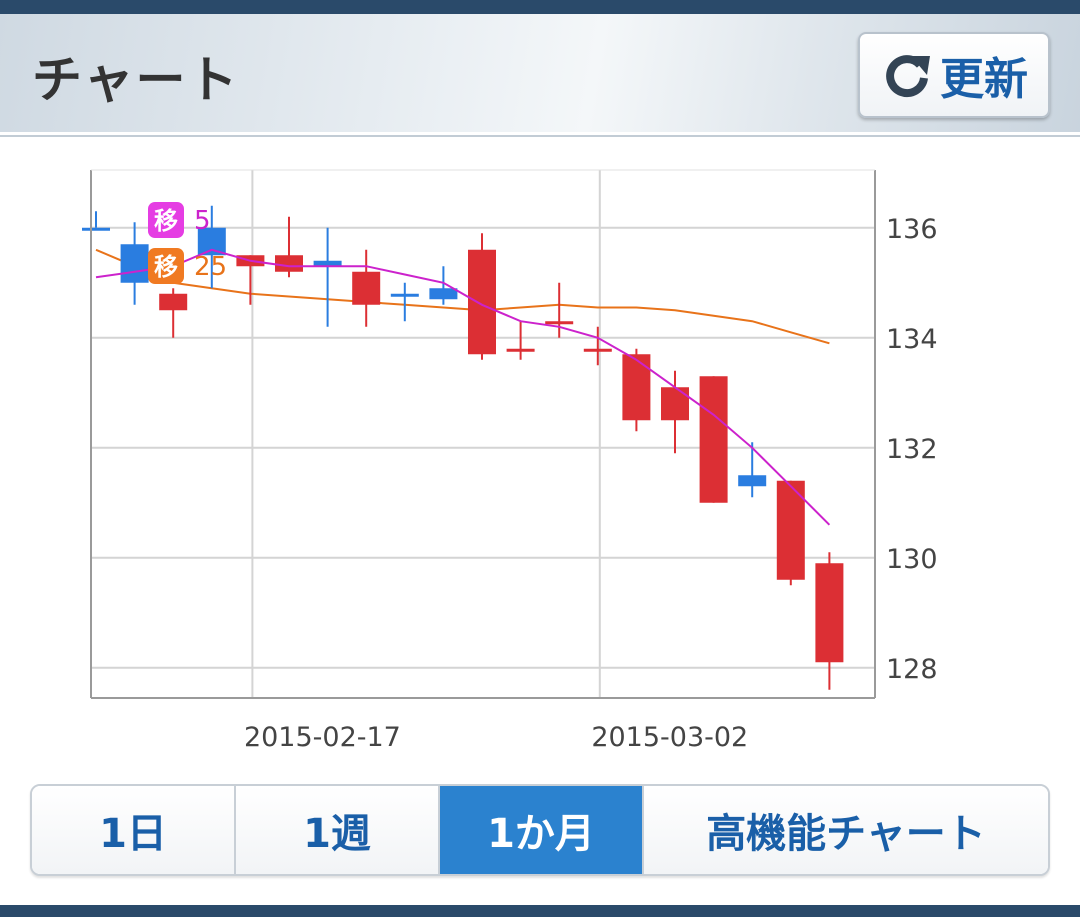 This screenshot has height=917, width=1080. I want to click on tab-advanced-chart: 高機能チャート, so click(846, 830).